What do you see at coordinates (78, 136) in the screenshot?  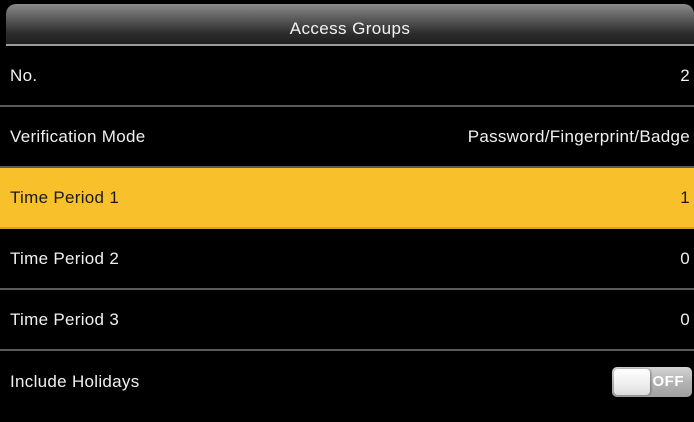 I see `row-label: Verification Mode` at bounding box center [78, 136].